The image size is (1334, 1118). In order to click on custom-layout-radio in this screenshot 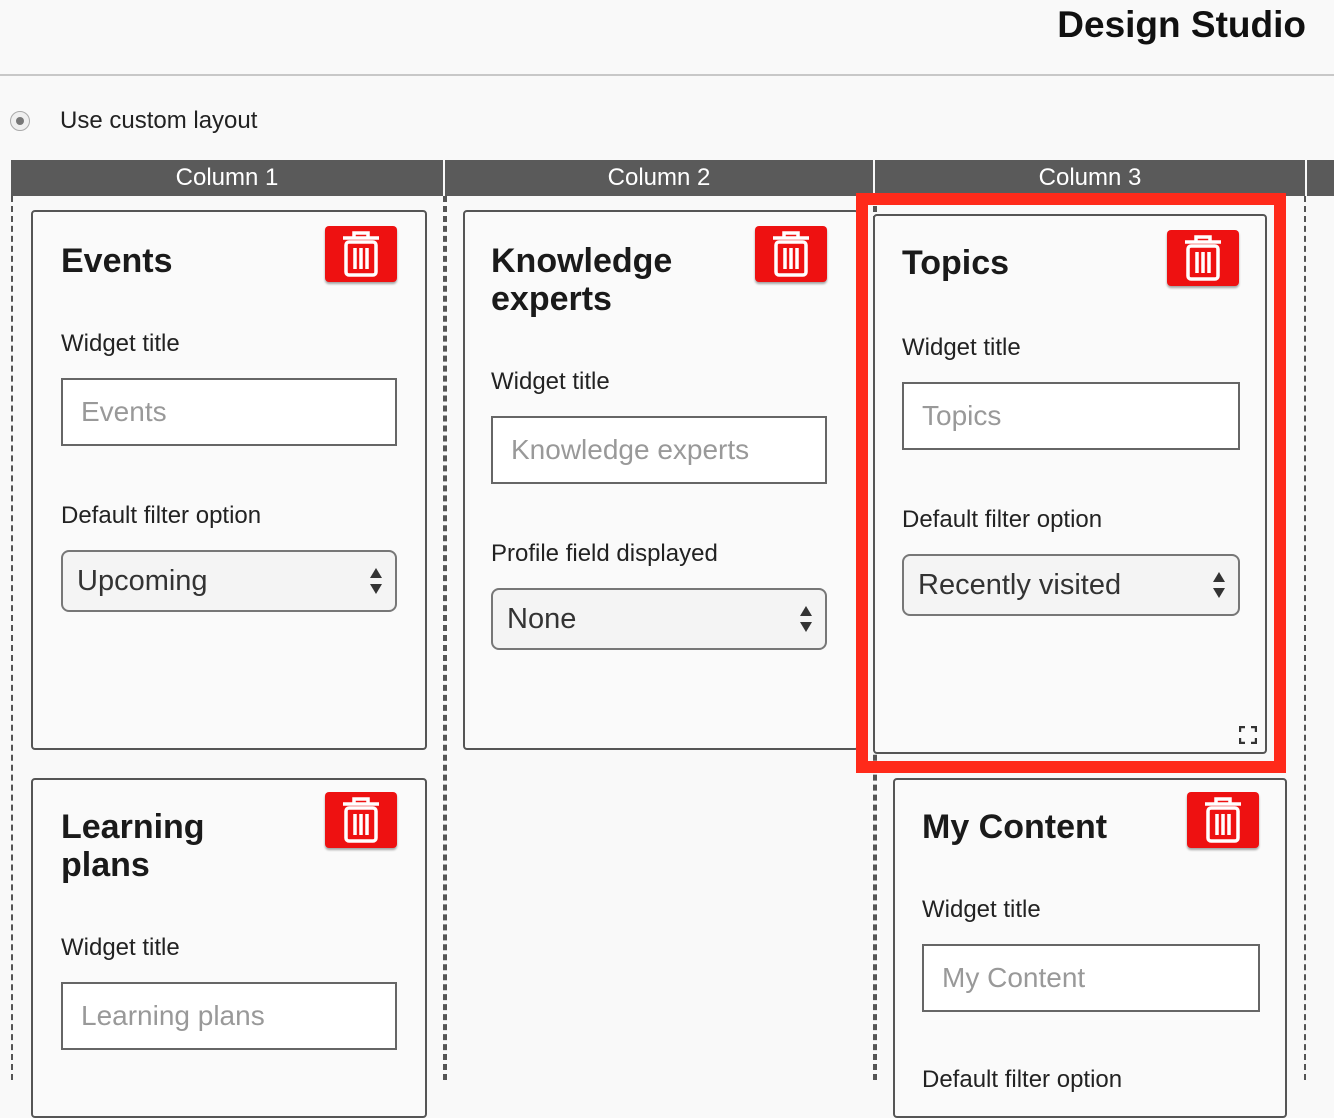, I will do `click(20, 121)`.